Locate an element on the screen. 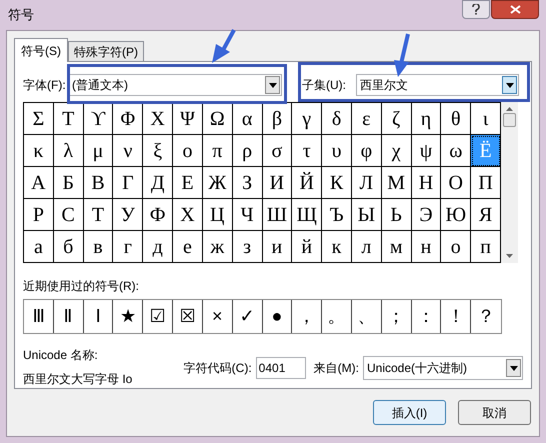  symbol-cell: а is located at coordinates (39, 247).